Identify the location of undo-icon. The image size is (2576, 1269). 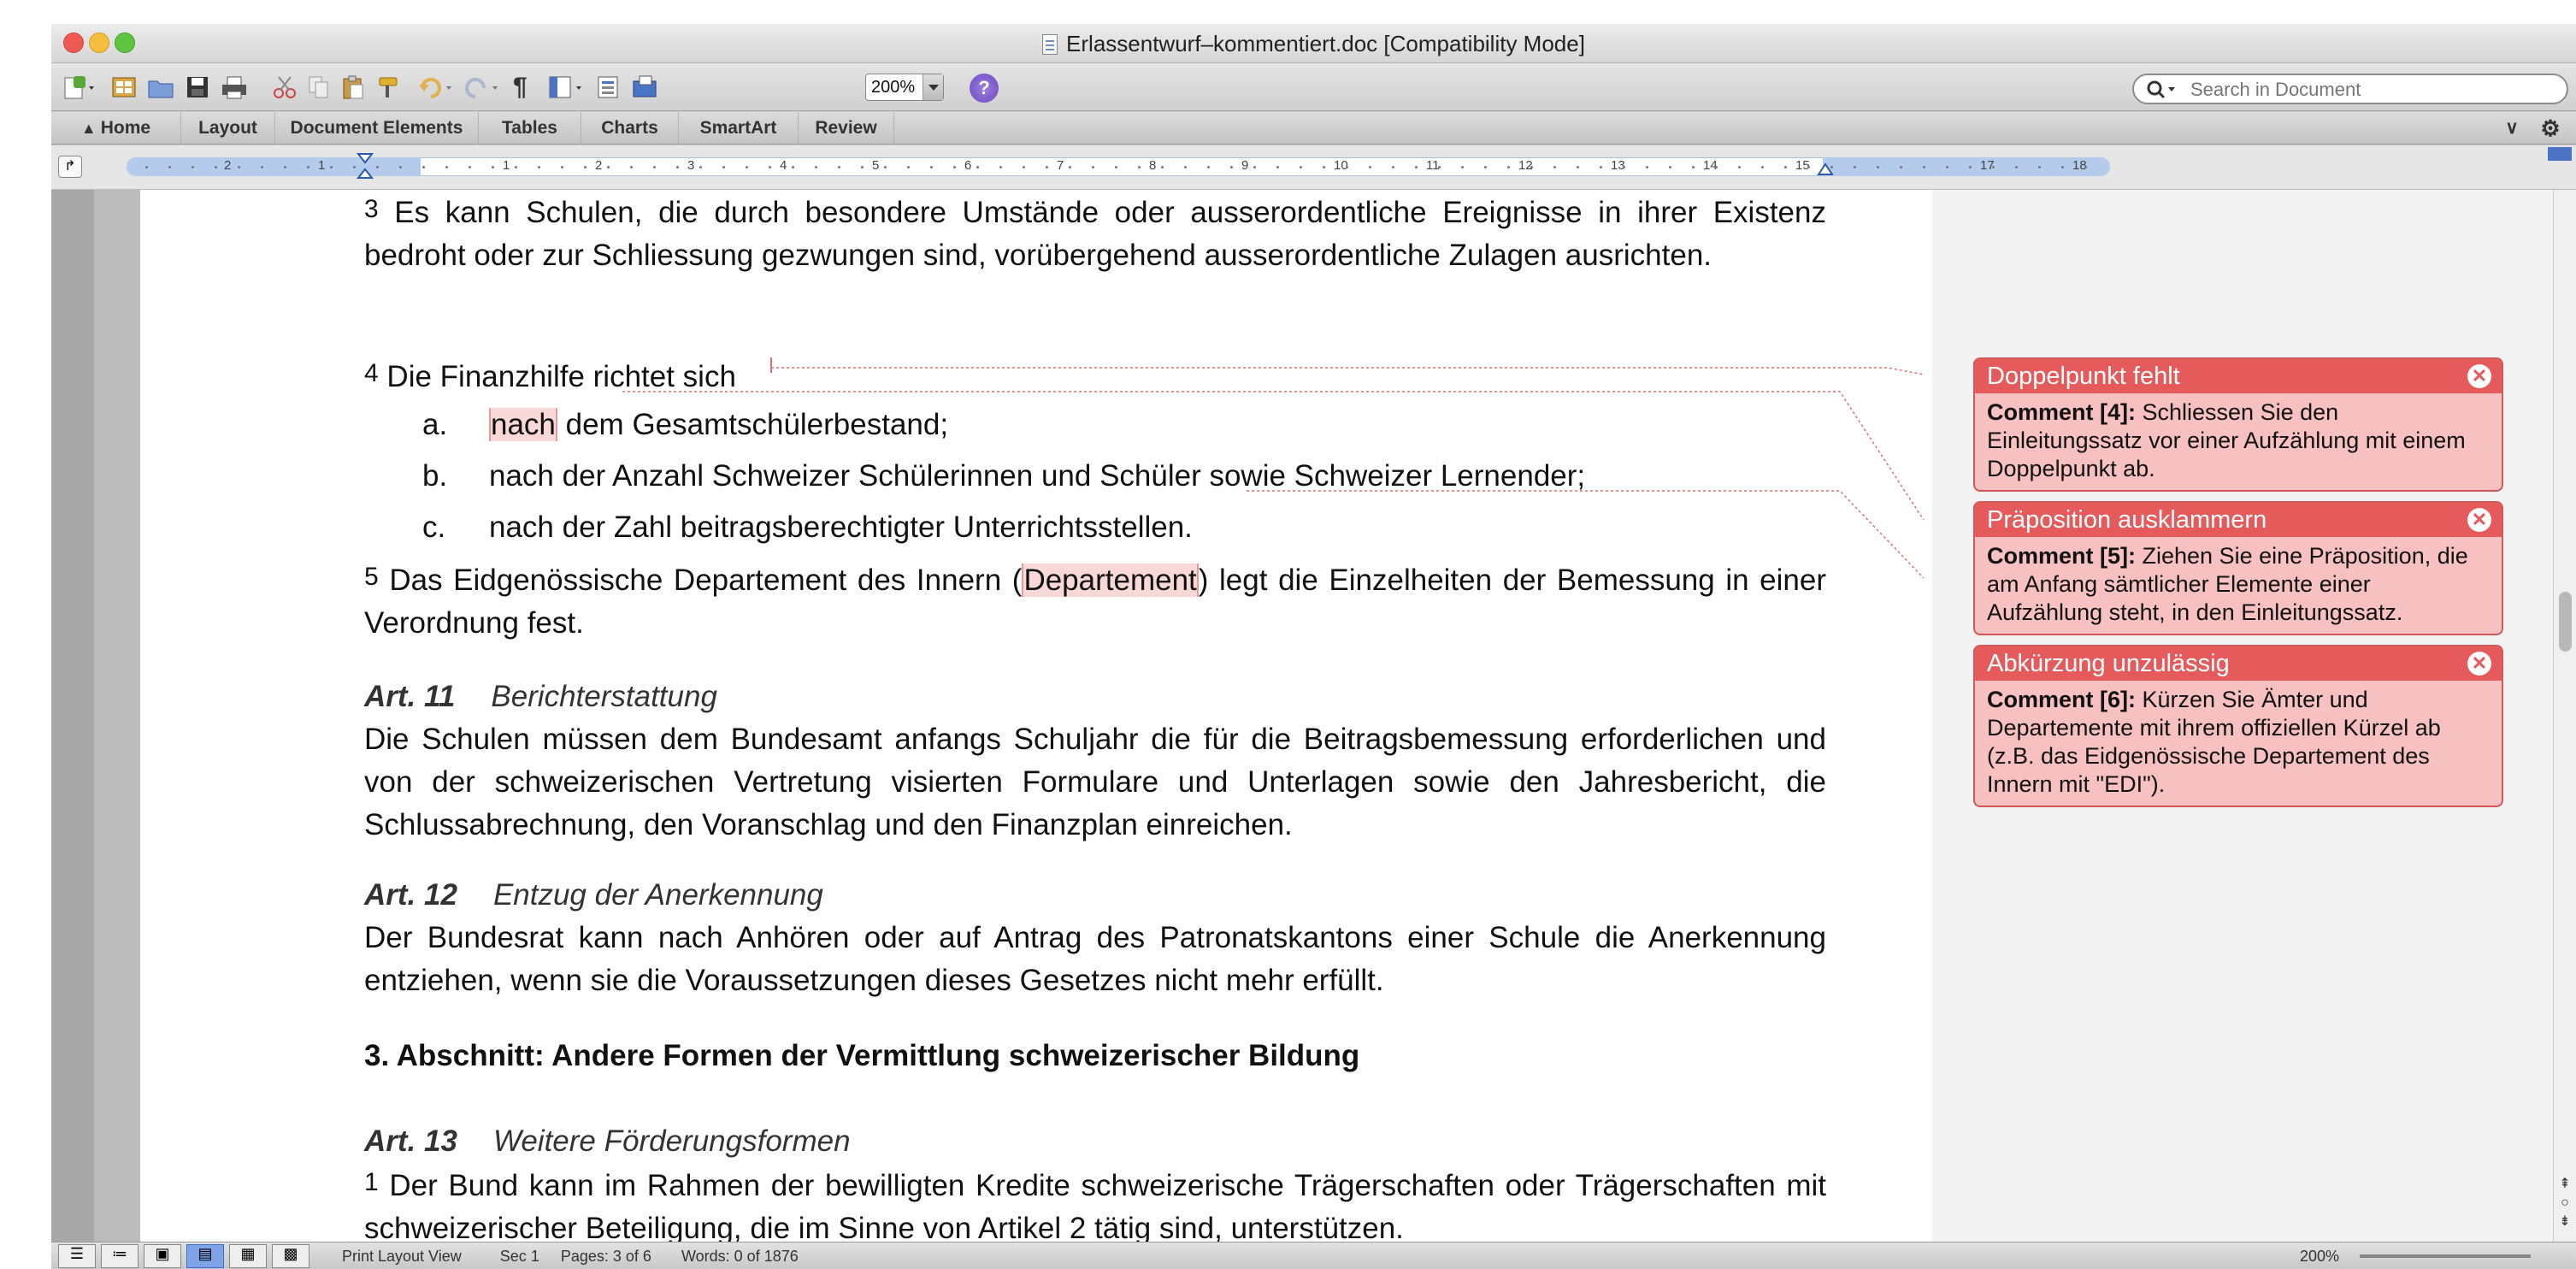
(437, 87).